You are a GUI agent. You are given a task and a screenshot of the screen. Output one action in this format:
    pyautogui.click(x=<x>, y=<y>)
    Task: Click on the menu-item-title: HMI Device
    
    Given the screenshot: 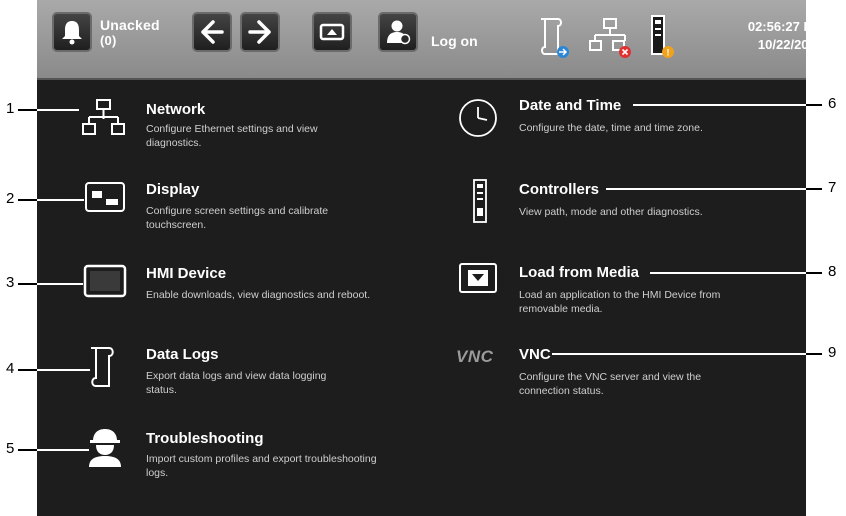 What is the action you would take?
    pyautogui.click(x=186, y=273)
    